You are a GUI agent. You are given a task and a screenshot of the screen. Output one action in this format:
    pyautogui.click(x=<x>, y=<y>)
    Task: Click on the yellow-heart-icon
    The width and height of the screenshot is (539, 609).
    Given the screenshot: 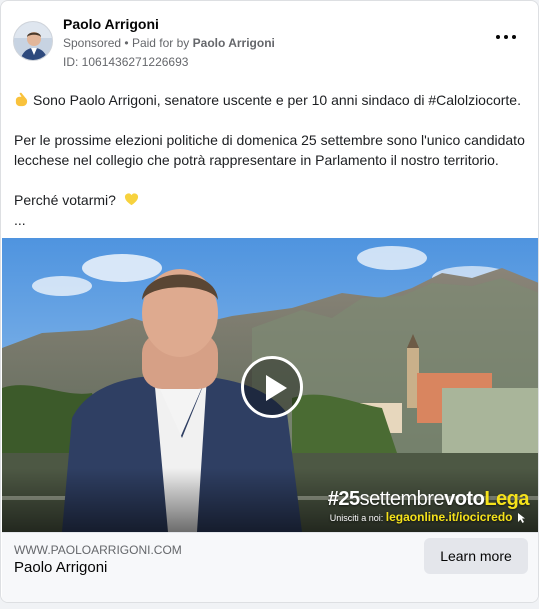 What is the action you would take?
    pyautogui.click(x=131, y=199)
    